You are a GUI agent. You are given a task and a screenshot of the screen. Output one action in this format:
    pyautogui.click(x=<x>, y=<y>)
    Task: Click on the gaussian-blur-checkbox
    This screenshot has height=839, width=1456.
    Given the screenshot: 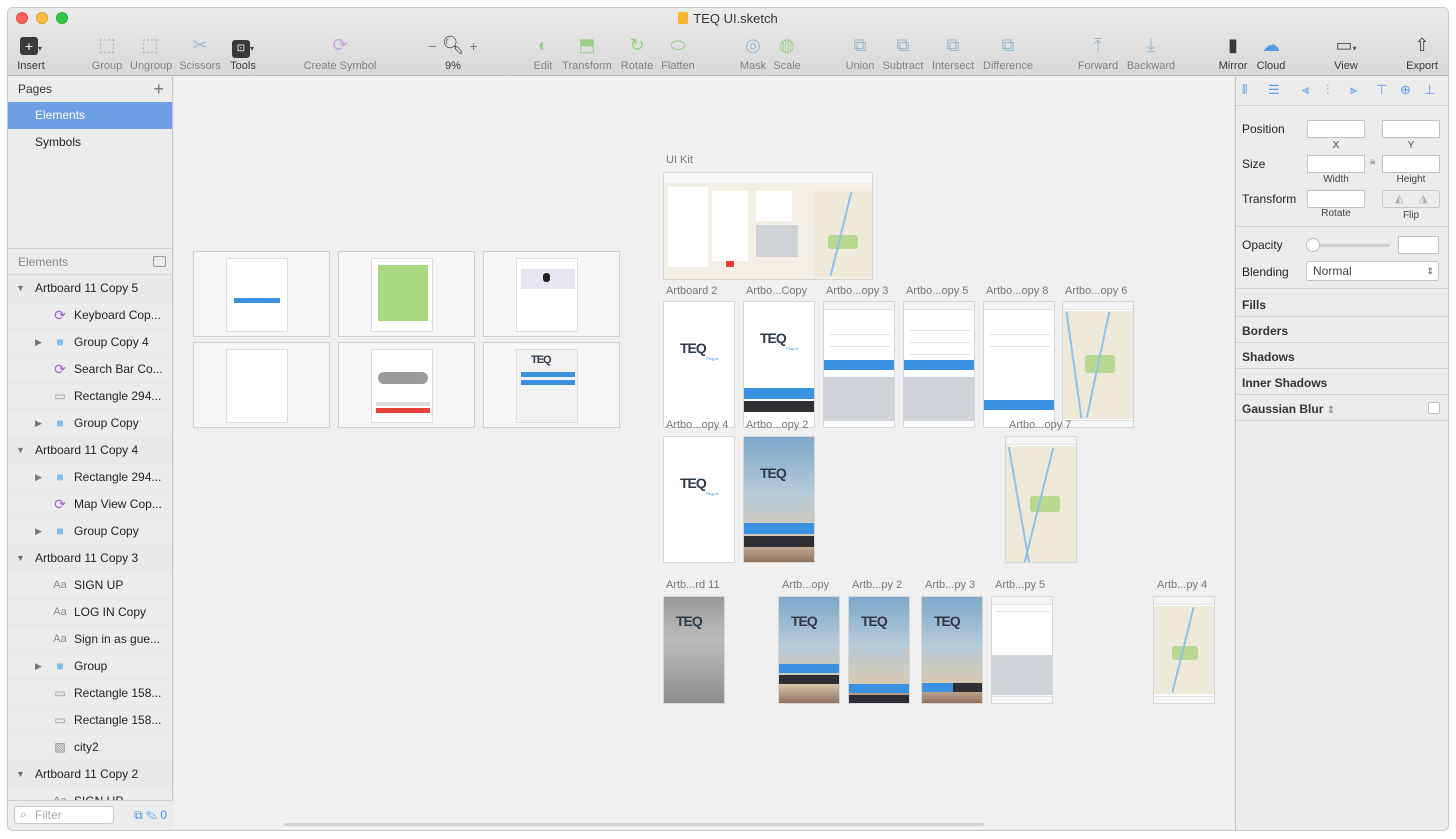 What is the action you would take?
    pyautogui.click(x=1434, y=408)
    